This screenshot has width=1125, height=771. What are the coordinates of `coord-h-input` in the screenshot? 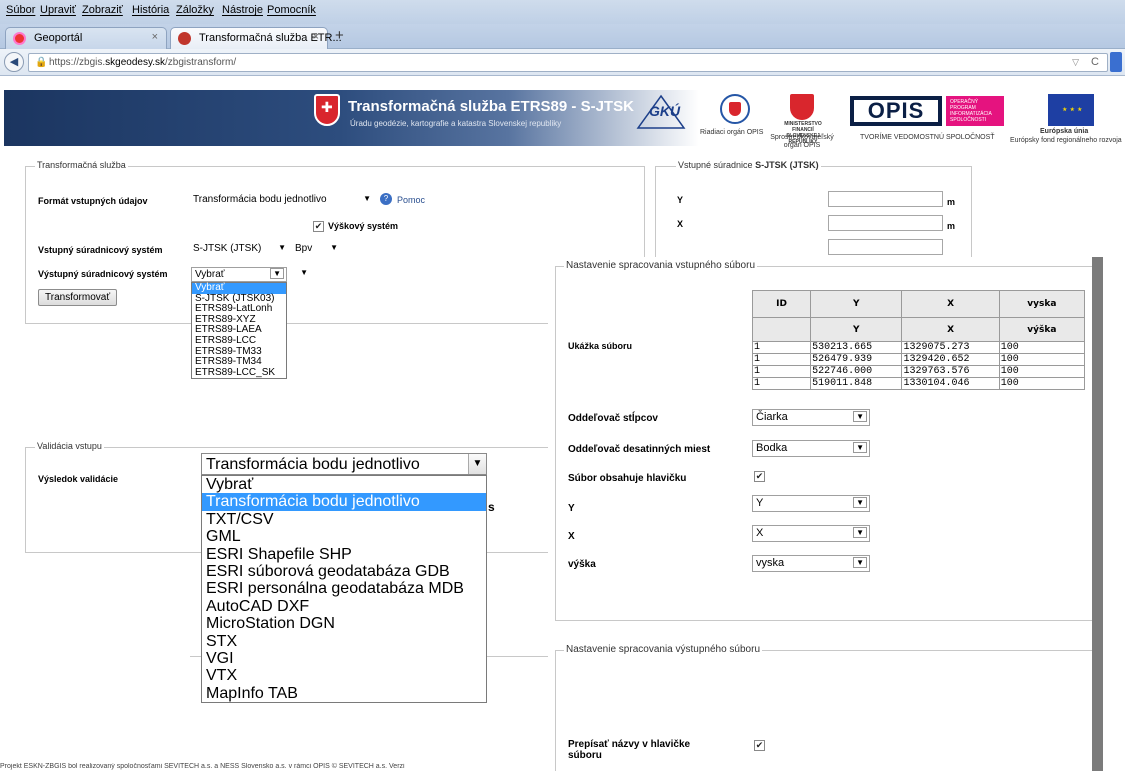 It's located at (885, 247).